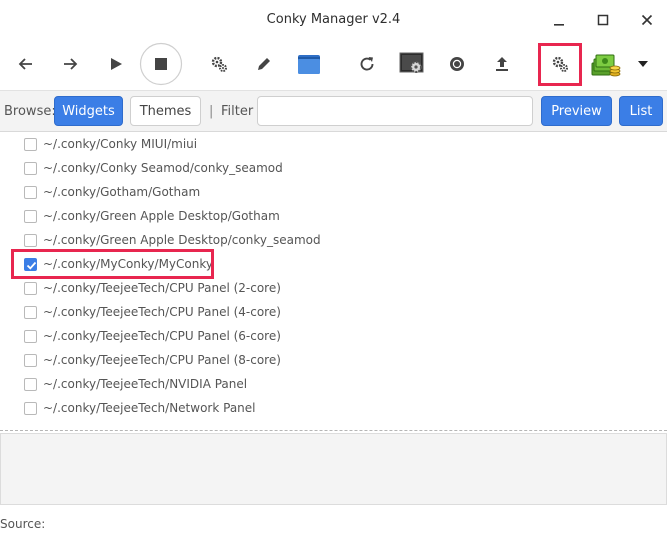 The image size is (667, 541). Describe the element at coordinates (165, 111) in the screenshot. I see `themes-button: Themes` at that location.